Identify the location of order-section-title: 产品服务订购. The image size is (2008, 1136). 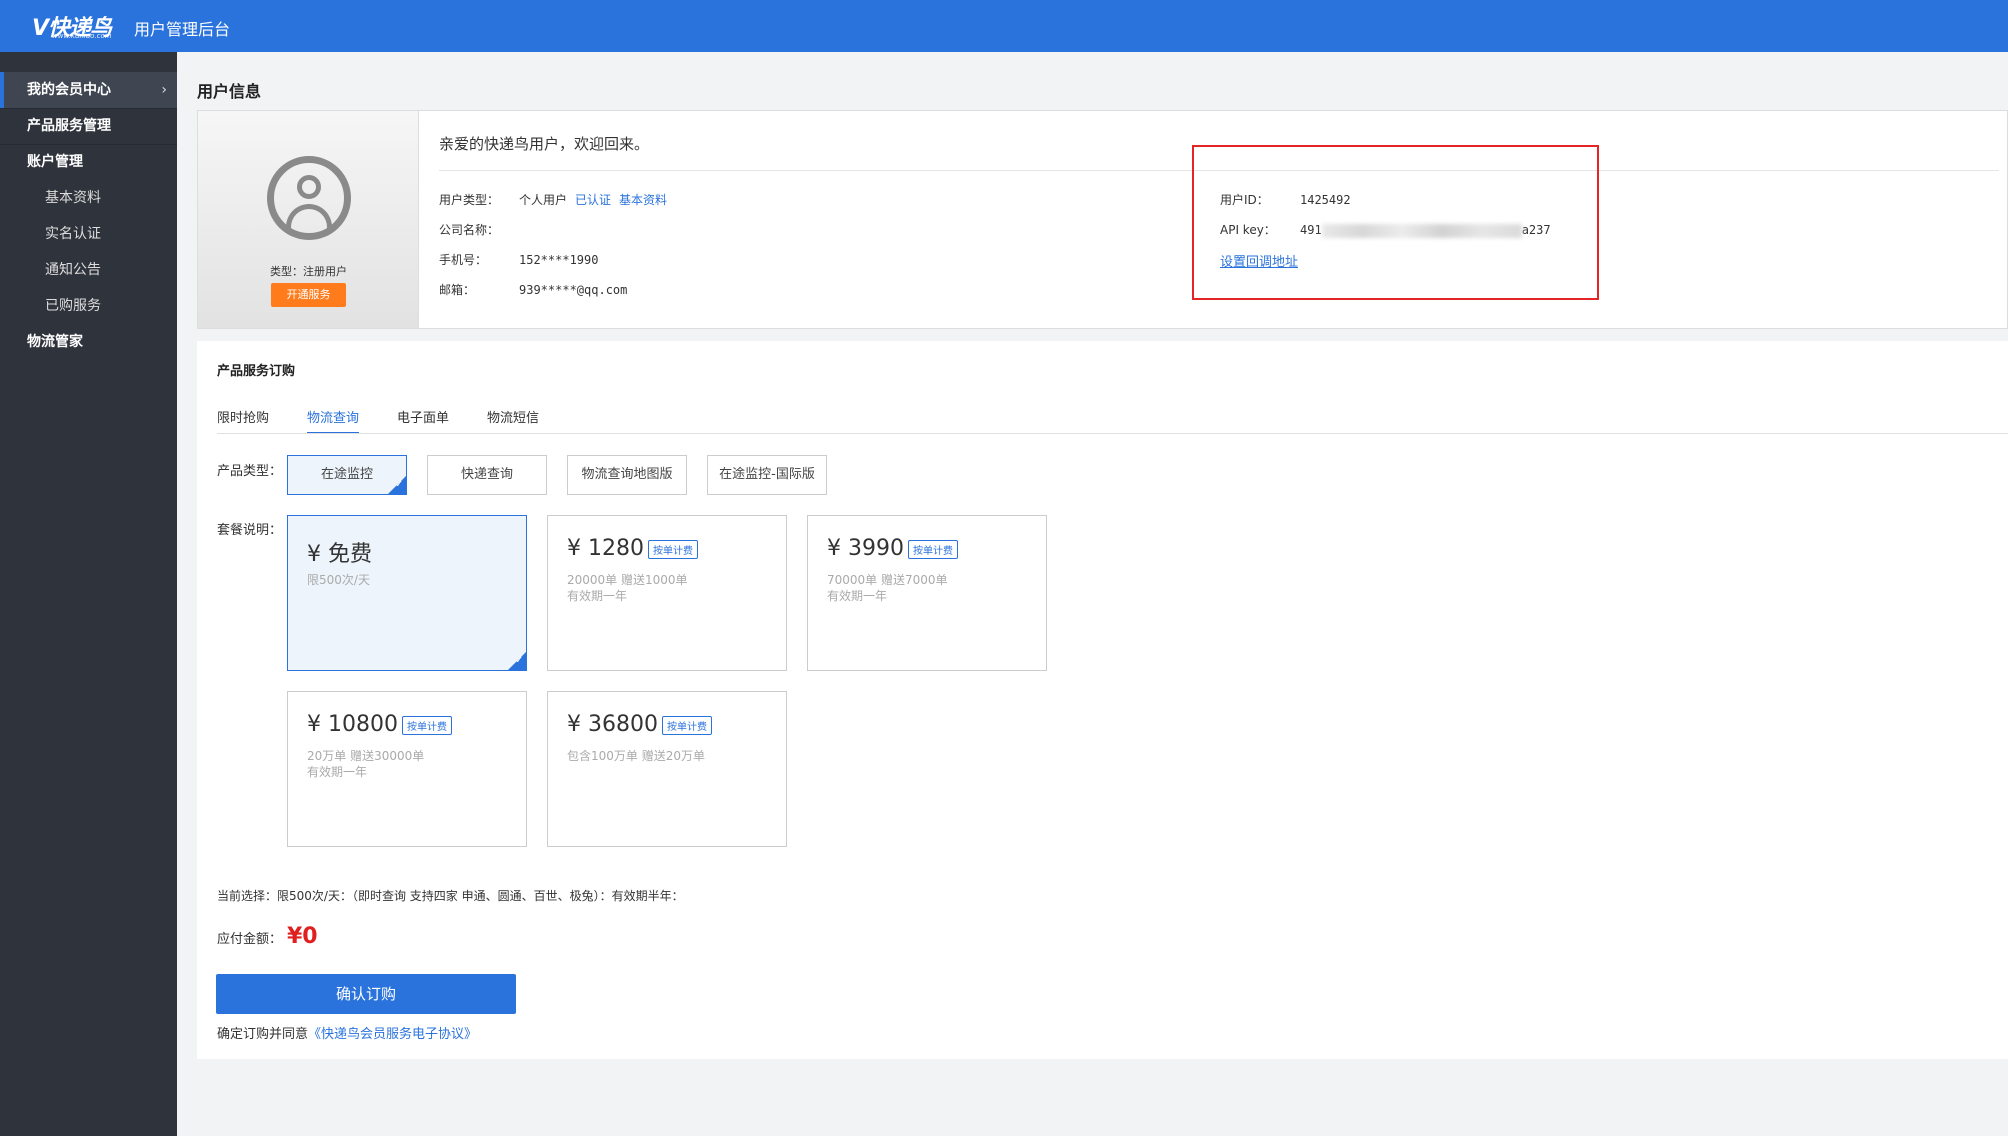
(256, 371).